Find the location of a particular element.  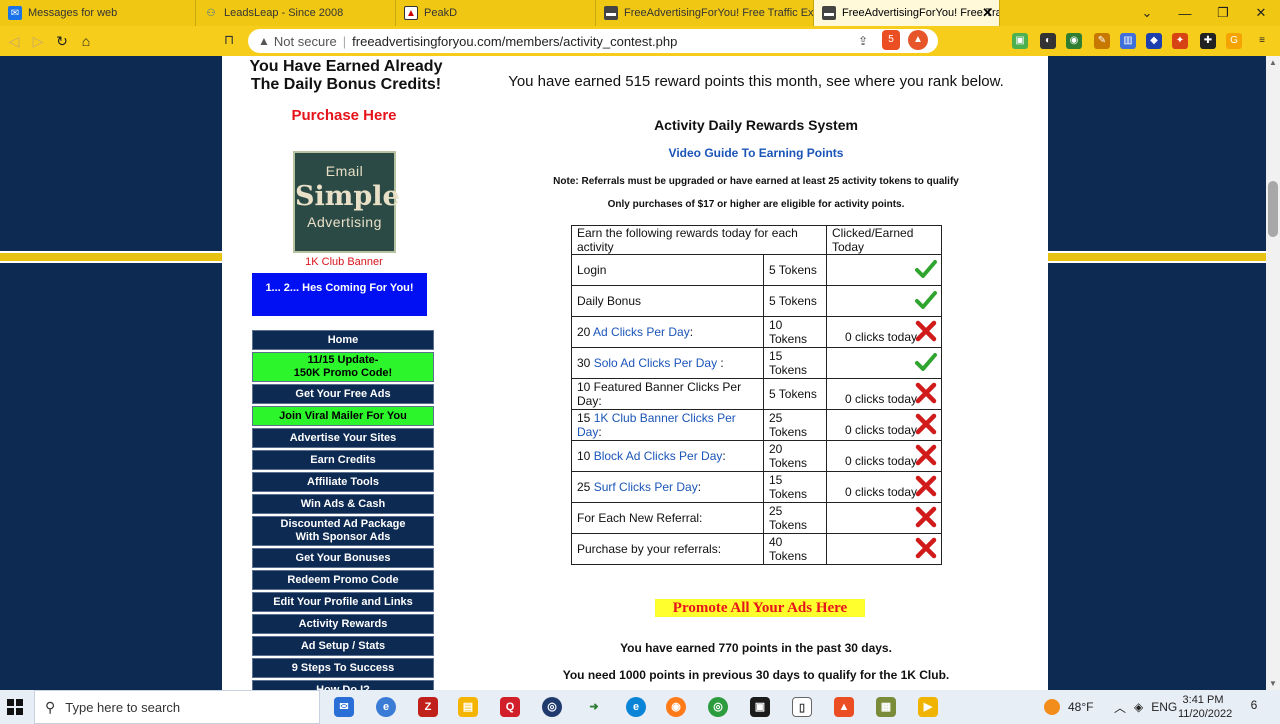

minimize-icon: — is located at coordinates (1185, 13).